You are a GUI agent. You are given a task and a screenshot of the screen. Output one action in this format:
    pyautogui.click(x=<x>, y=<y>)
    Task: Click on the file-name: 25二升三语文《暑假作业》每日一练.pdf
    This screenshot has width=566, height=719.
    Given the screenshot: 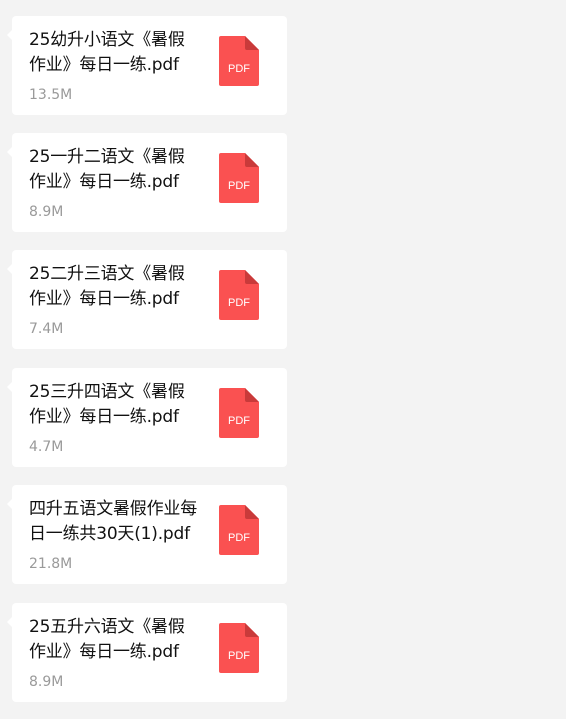 What is the action you would take?
    pyautogui.click(x=107, y=286)
    